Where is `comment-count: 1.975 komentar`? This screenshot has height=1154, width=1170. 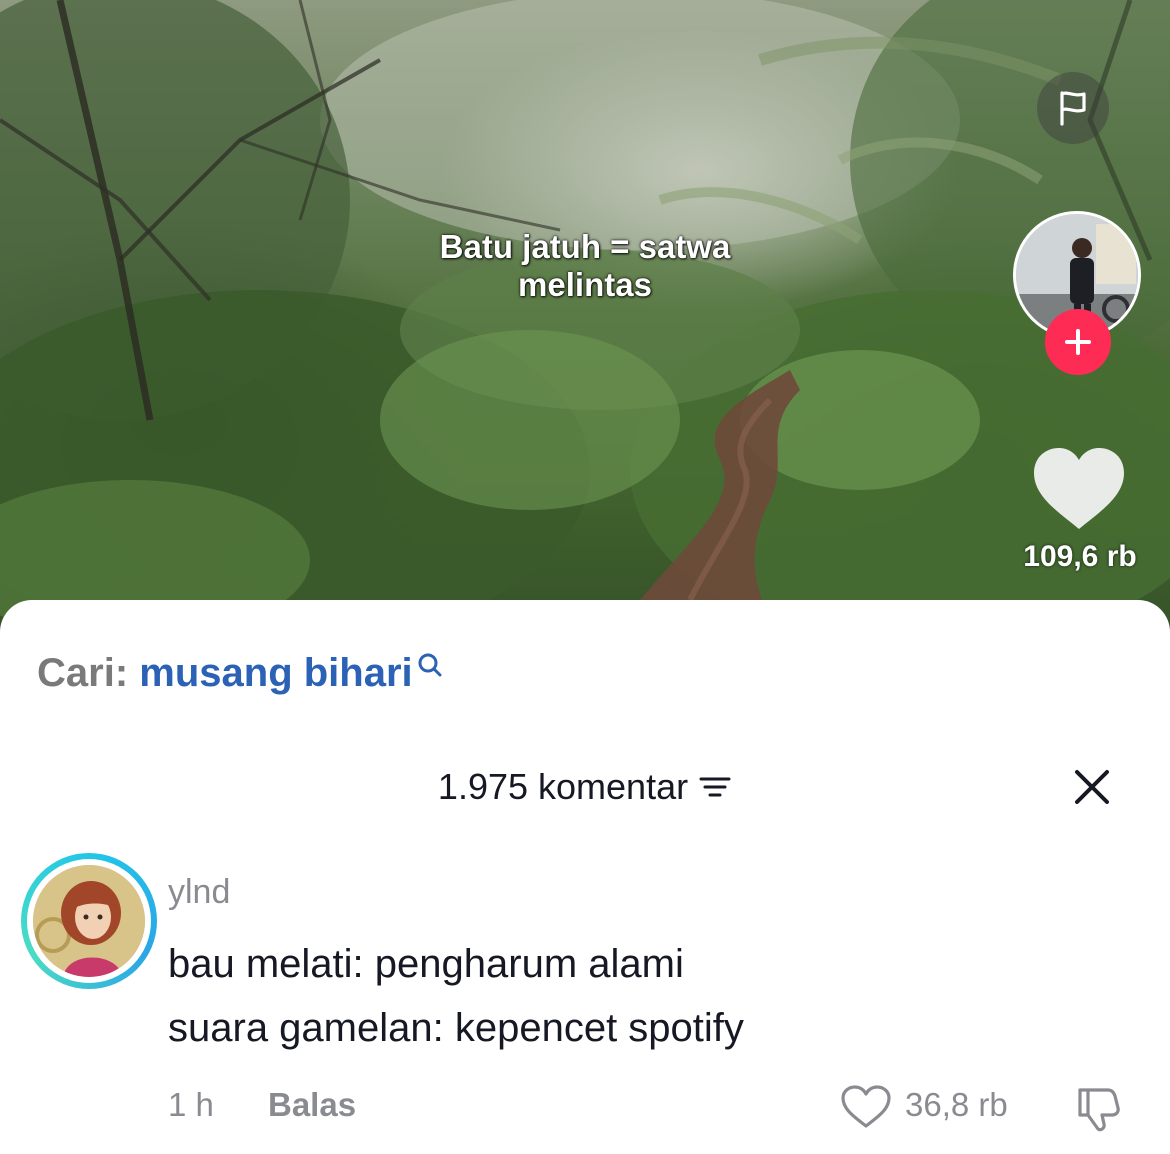
comment-count: 1.975 komentar is located at coordinates (563, 786).